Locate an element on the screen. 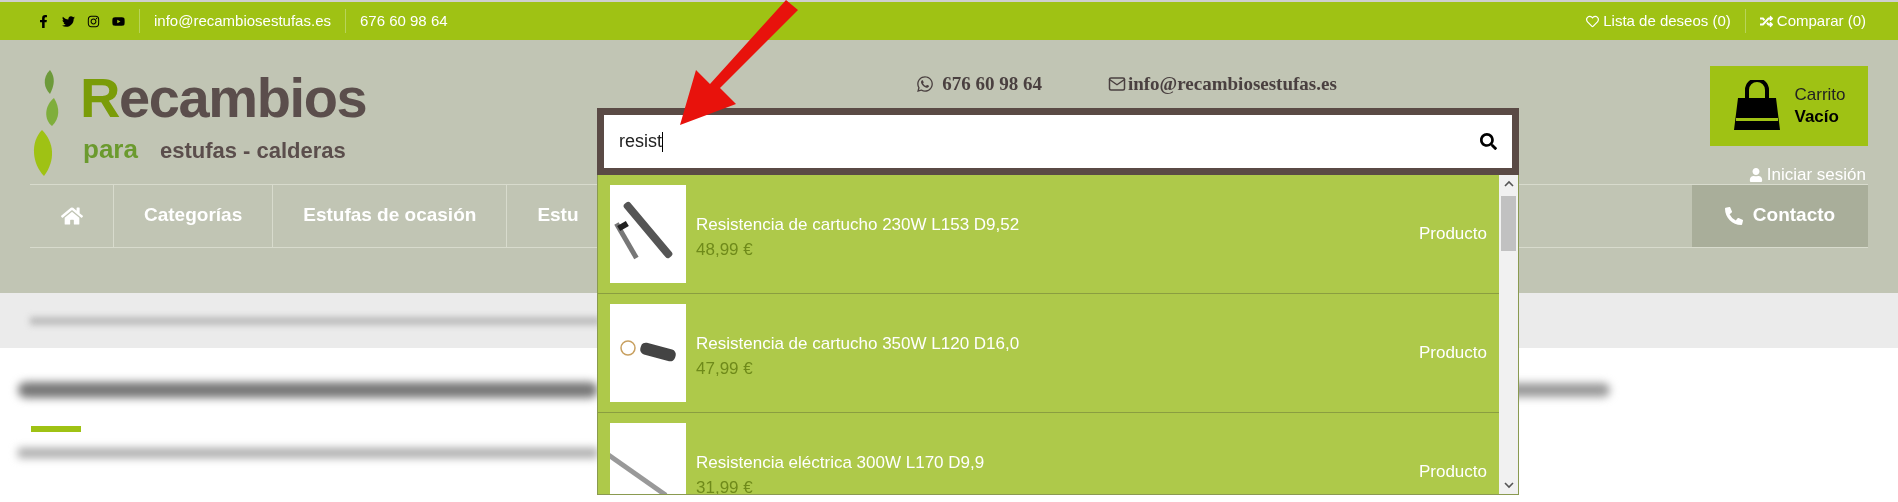  heart-icon is located at coordinates (1593, 21).